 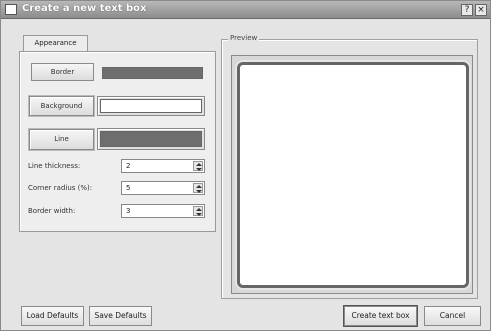 What do you see at coordinates (11, 9) in the screenshot?
I see `window-icon` at bounding box center [11, 9].